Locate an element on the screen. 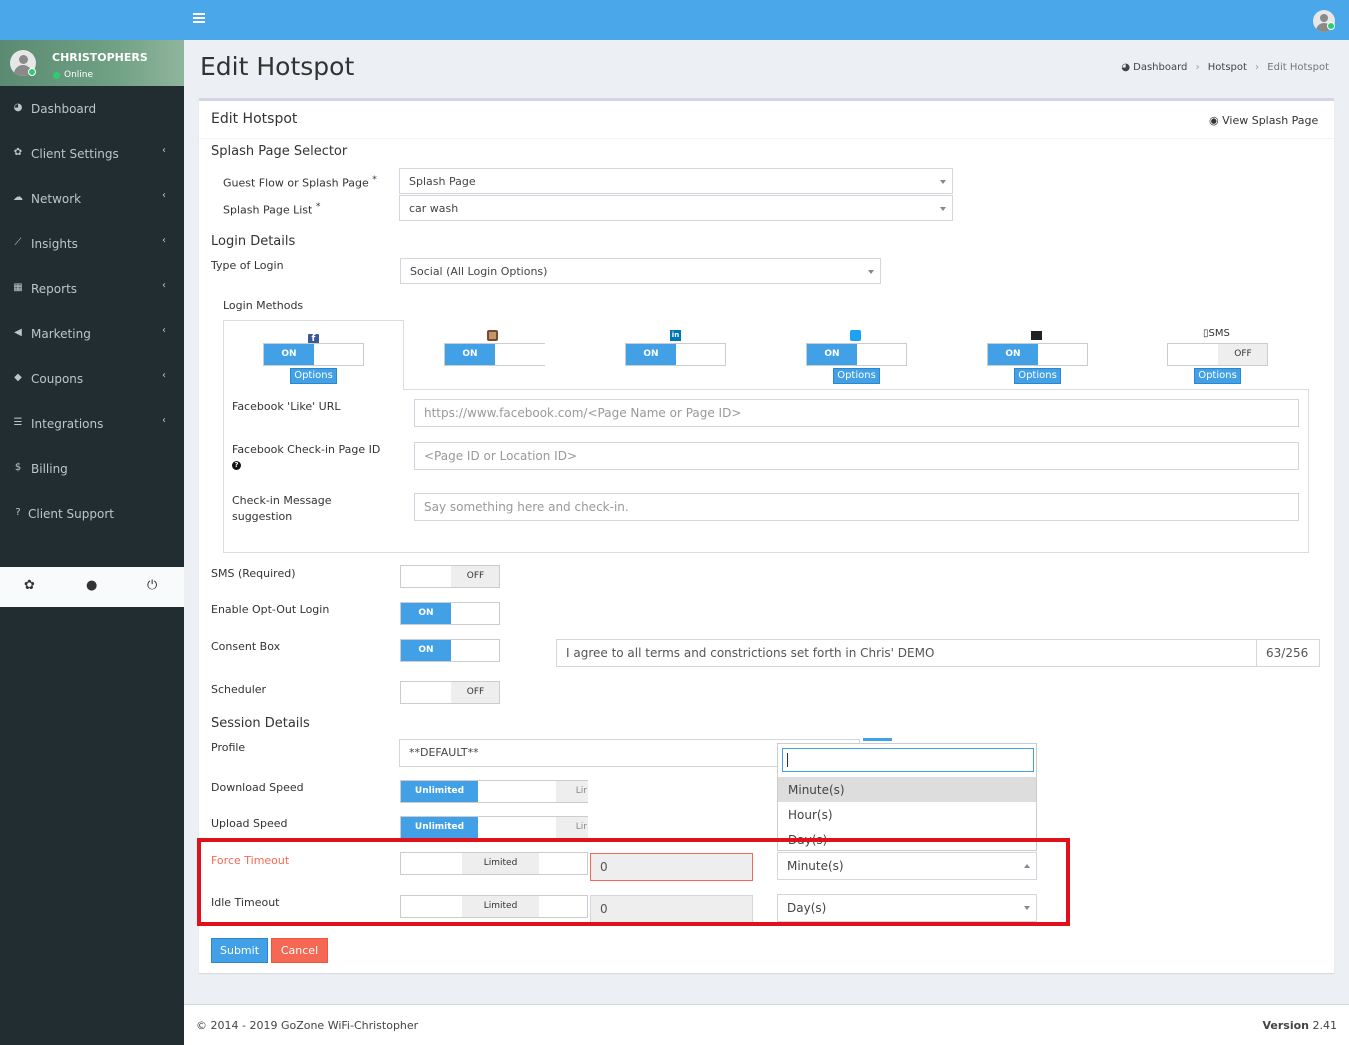 Image resolution: width=1349 pixels, height=1045 pixels. sidebar-footer: ✿ ● ⏻ is located at coordinates (92, 587).